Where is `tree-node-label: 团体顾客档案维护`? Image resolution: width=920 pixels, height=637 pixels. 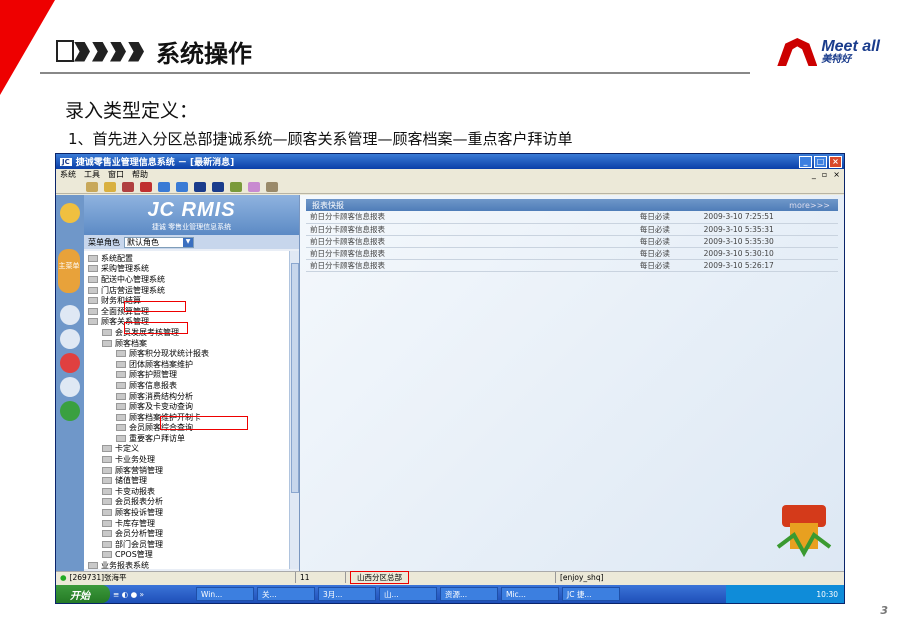
tree-node-label: 团体顾客档案维护 is located at coordinates (161, 364).